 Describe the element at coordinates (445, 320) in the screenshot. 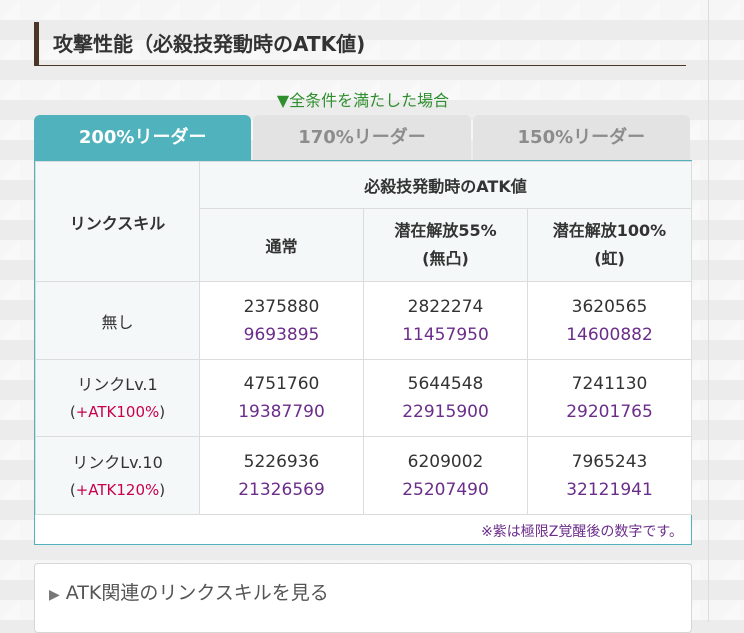

I see `value-cell: 2822274 11457950` at that location.